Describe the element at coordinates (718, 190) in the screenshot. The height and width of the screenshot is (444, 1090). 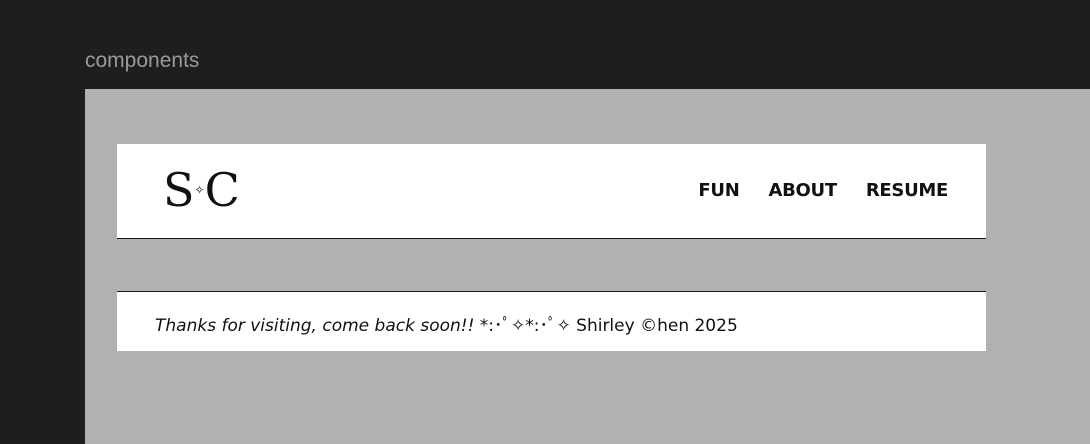
I see `nav-link-fun: FUN` at that location.